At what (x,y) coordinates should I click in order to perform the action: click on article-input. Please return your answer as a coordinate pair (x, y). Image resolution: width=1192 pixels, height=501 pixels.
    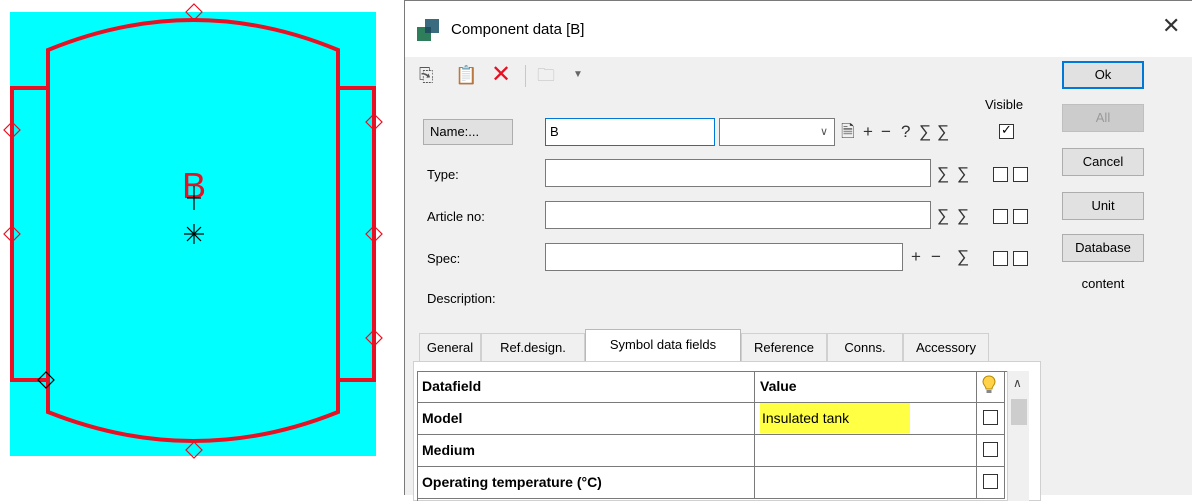
    Looking at the image, I should click on (738, 215).